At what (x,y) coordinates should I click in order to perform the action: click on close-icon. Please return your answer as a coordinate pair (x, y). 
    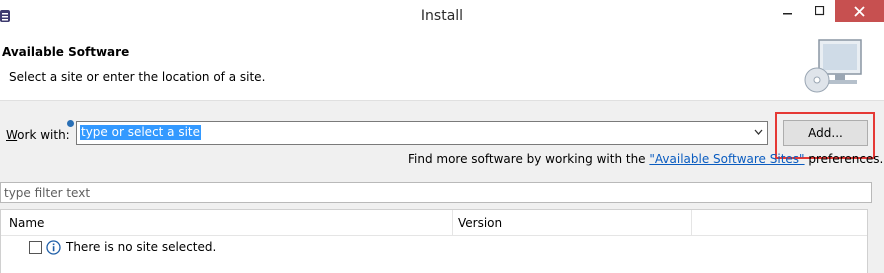
    Looking at the image, I should click on (859, 11).